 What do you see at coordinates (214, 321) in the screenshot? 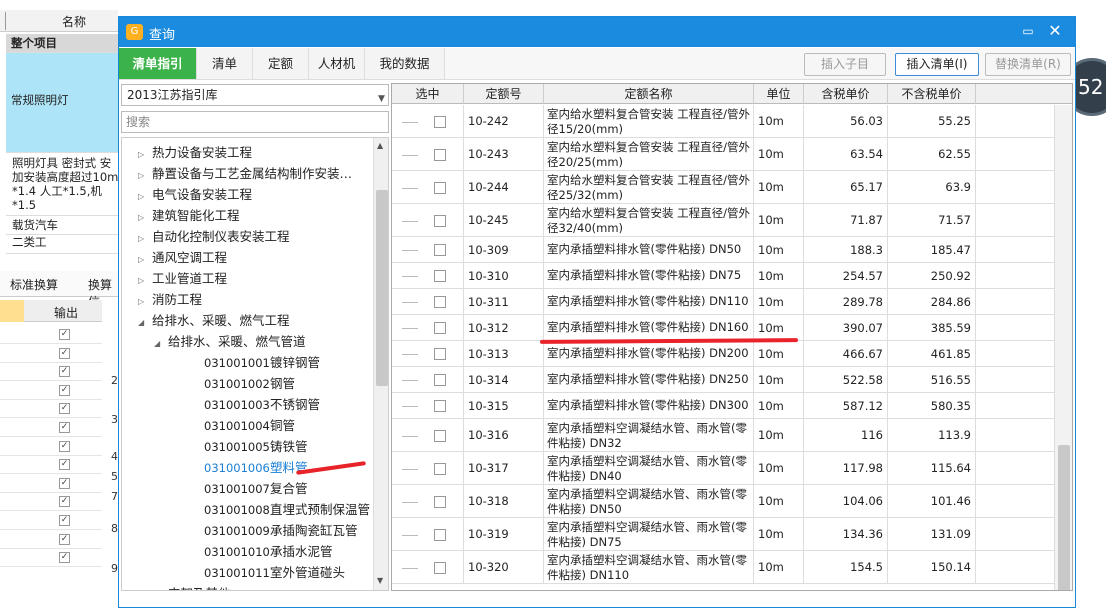
I see `tree-item: ◢ 给排水、采暖、燃气工程` at bounding box center [214, 321].